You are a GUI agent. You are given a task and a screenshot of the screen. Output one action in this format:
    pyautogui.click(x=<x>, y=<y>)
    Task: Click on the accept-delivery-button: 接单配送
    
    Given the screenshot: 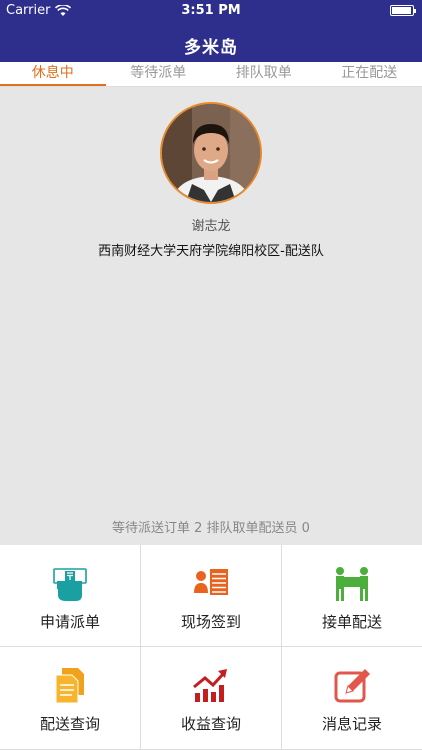 What is the action you would take?
    pyautogui.click(x=352, y=596)
    